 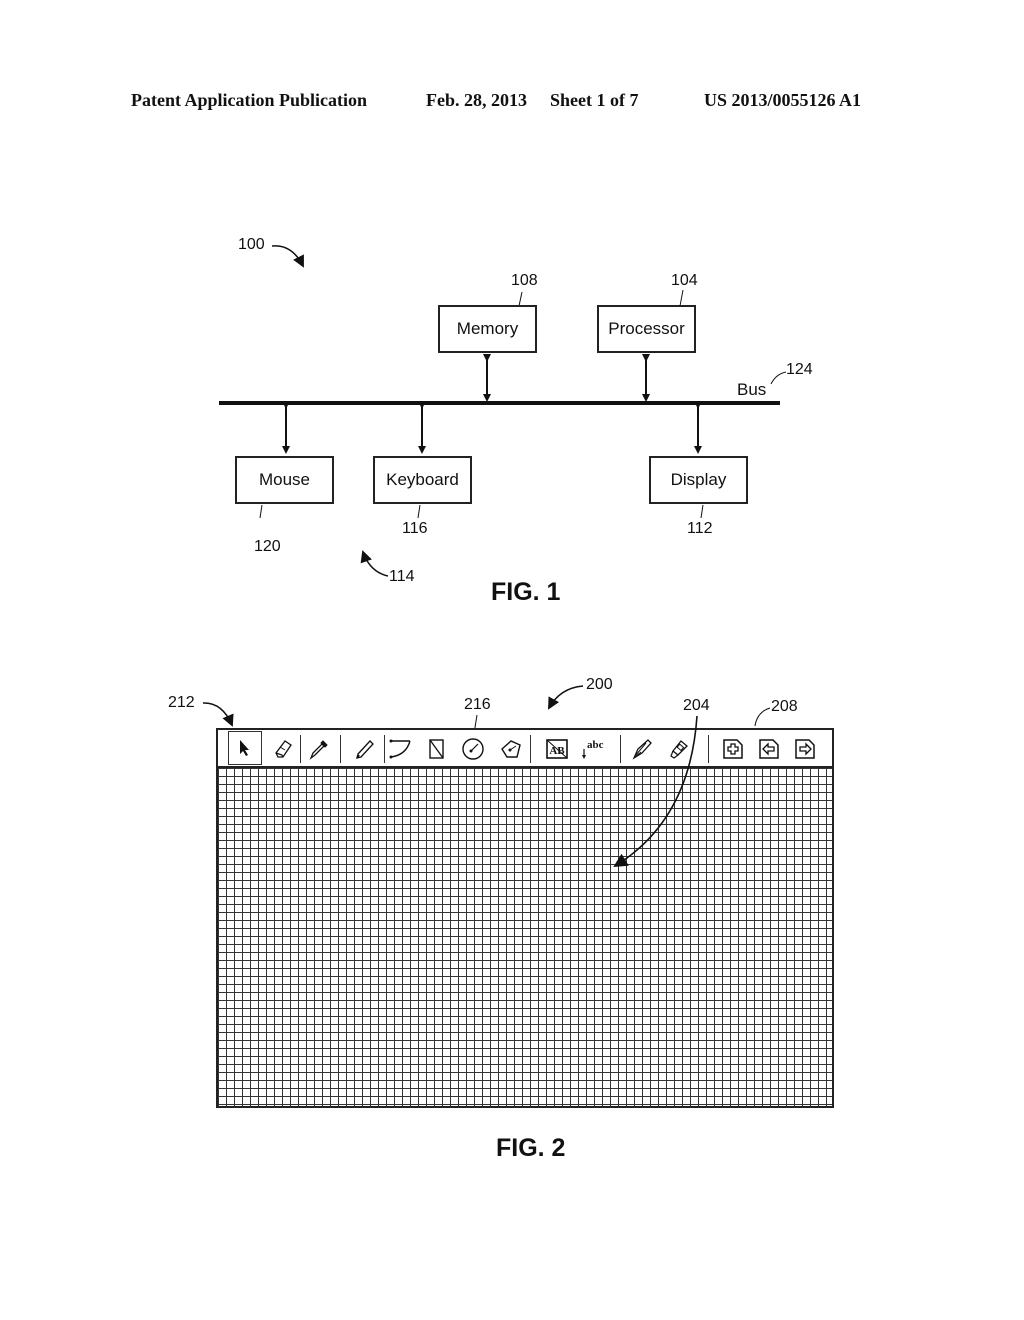 I want to click on ref-204: 204, so click(x=696, y=705).